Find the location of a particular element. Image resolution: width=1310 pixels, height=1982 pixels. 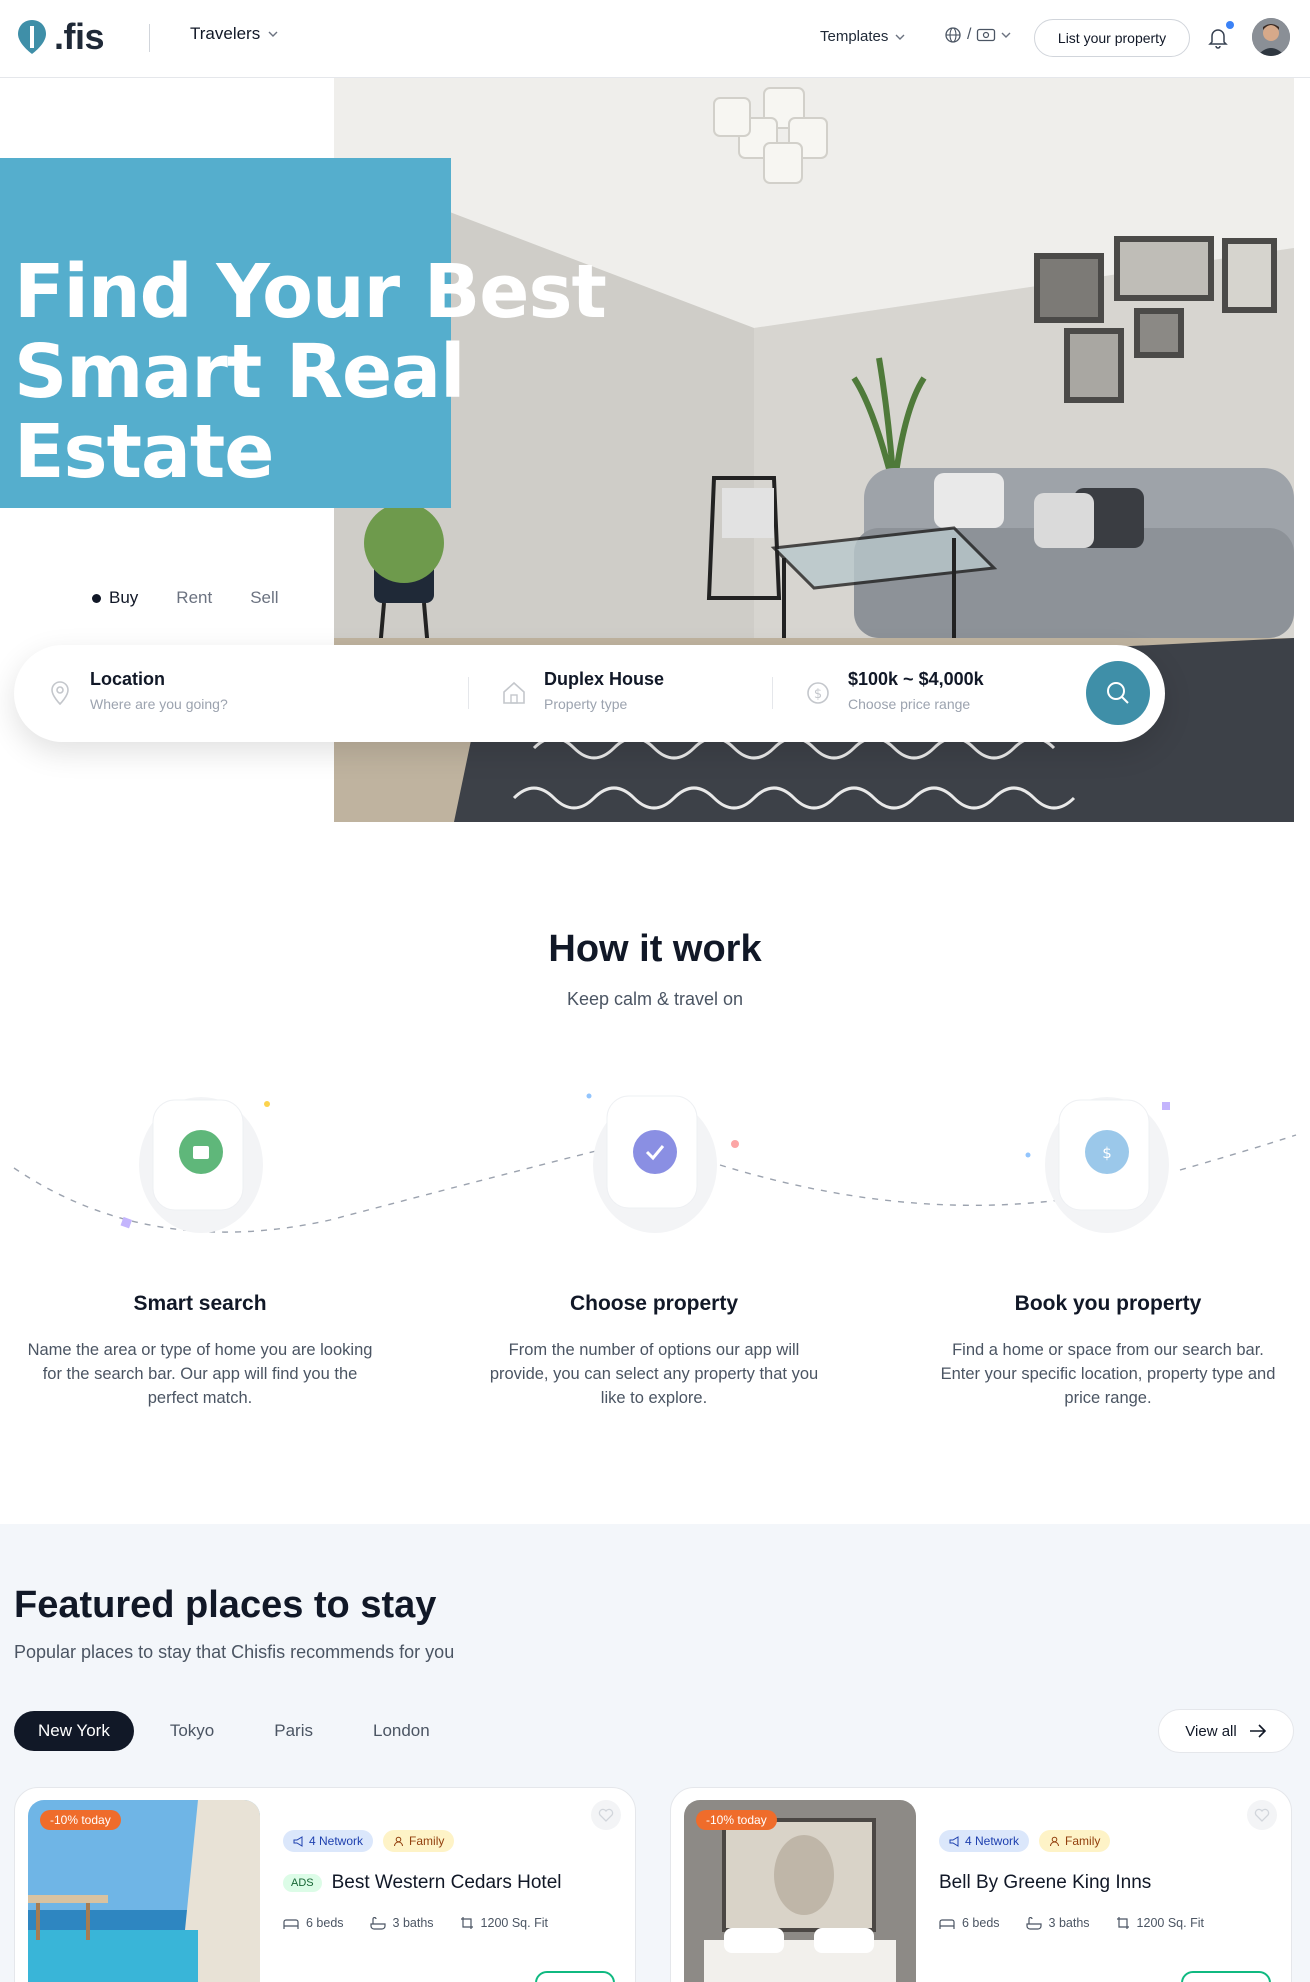

tab-rent: Rent is located at coordinates (194, 598).